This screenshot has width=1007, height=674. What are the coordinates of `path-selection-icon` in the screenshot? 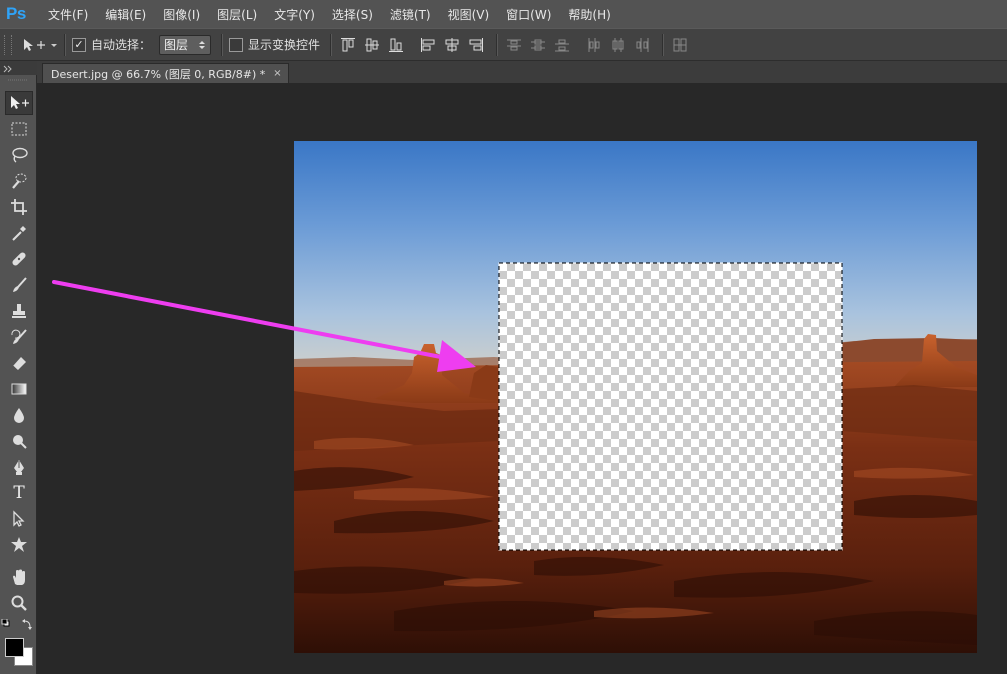 It's located at (19, 518).